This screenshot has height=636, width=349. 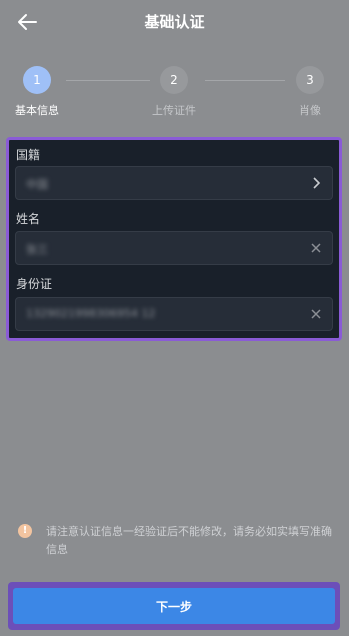 I want to click on nationality-select: 中国, so click(x=174, y=183).